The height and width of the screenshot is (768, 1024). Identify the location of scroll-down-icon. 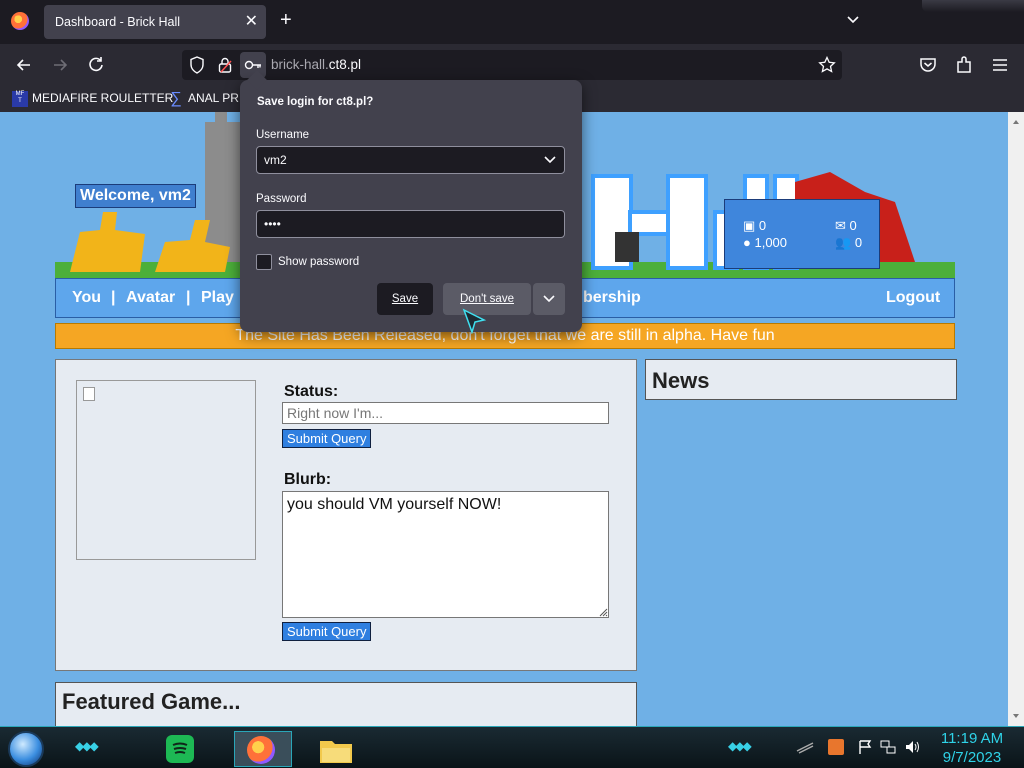
(1016, 716).